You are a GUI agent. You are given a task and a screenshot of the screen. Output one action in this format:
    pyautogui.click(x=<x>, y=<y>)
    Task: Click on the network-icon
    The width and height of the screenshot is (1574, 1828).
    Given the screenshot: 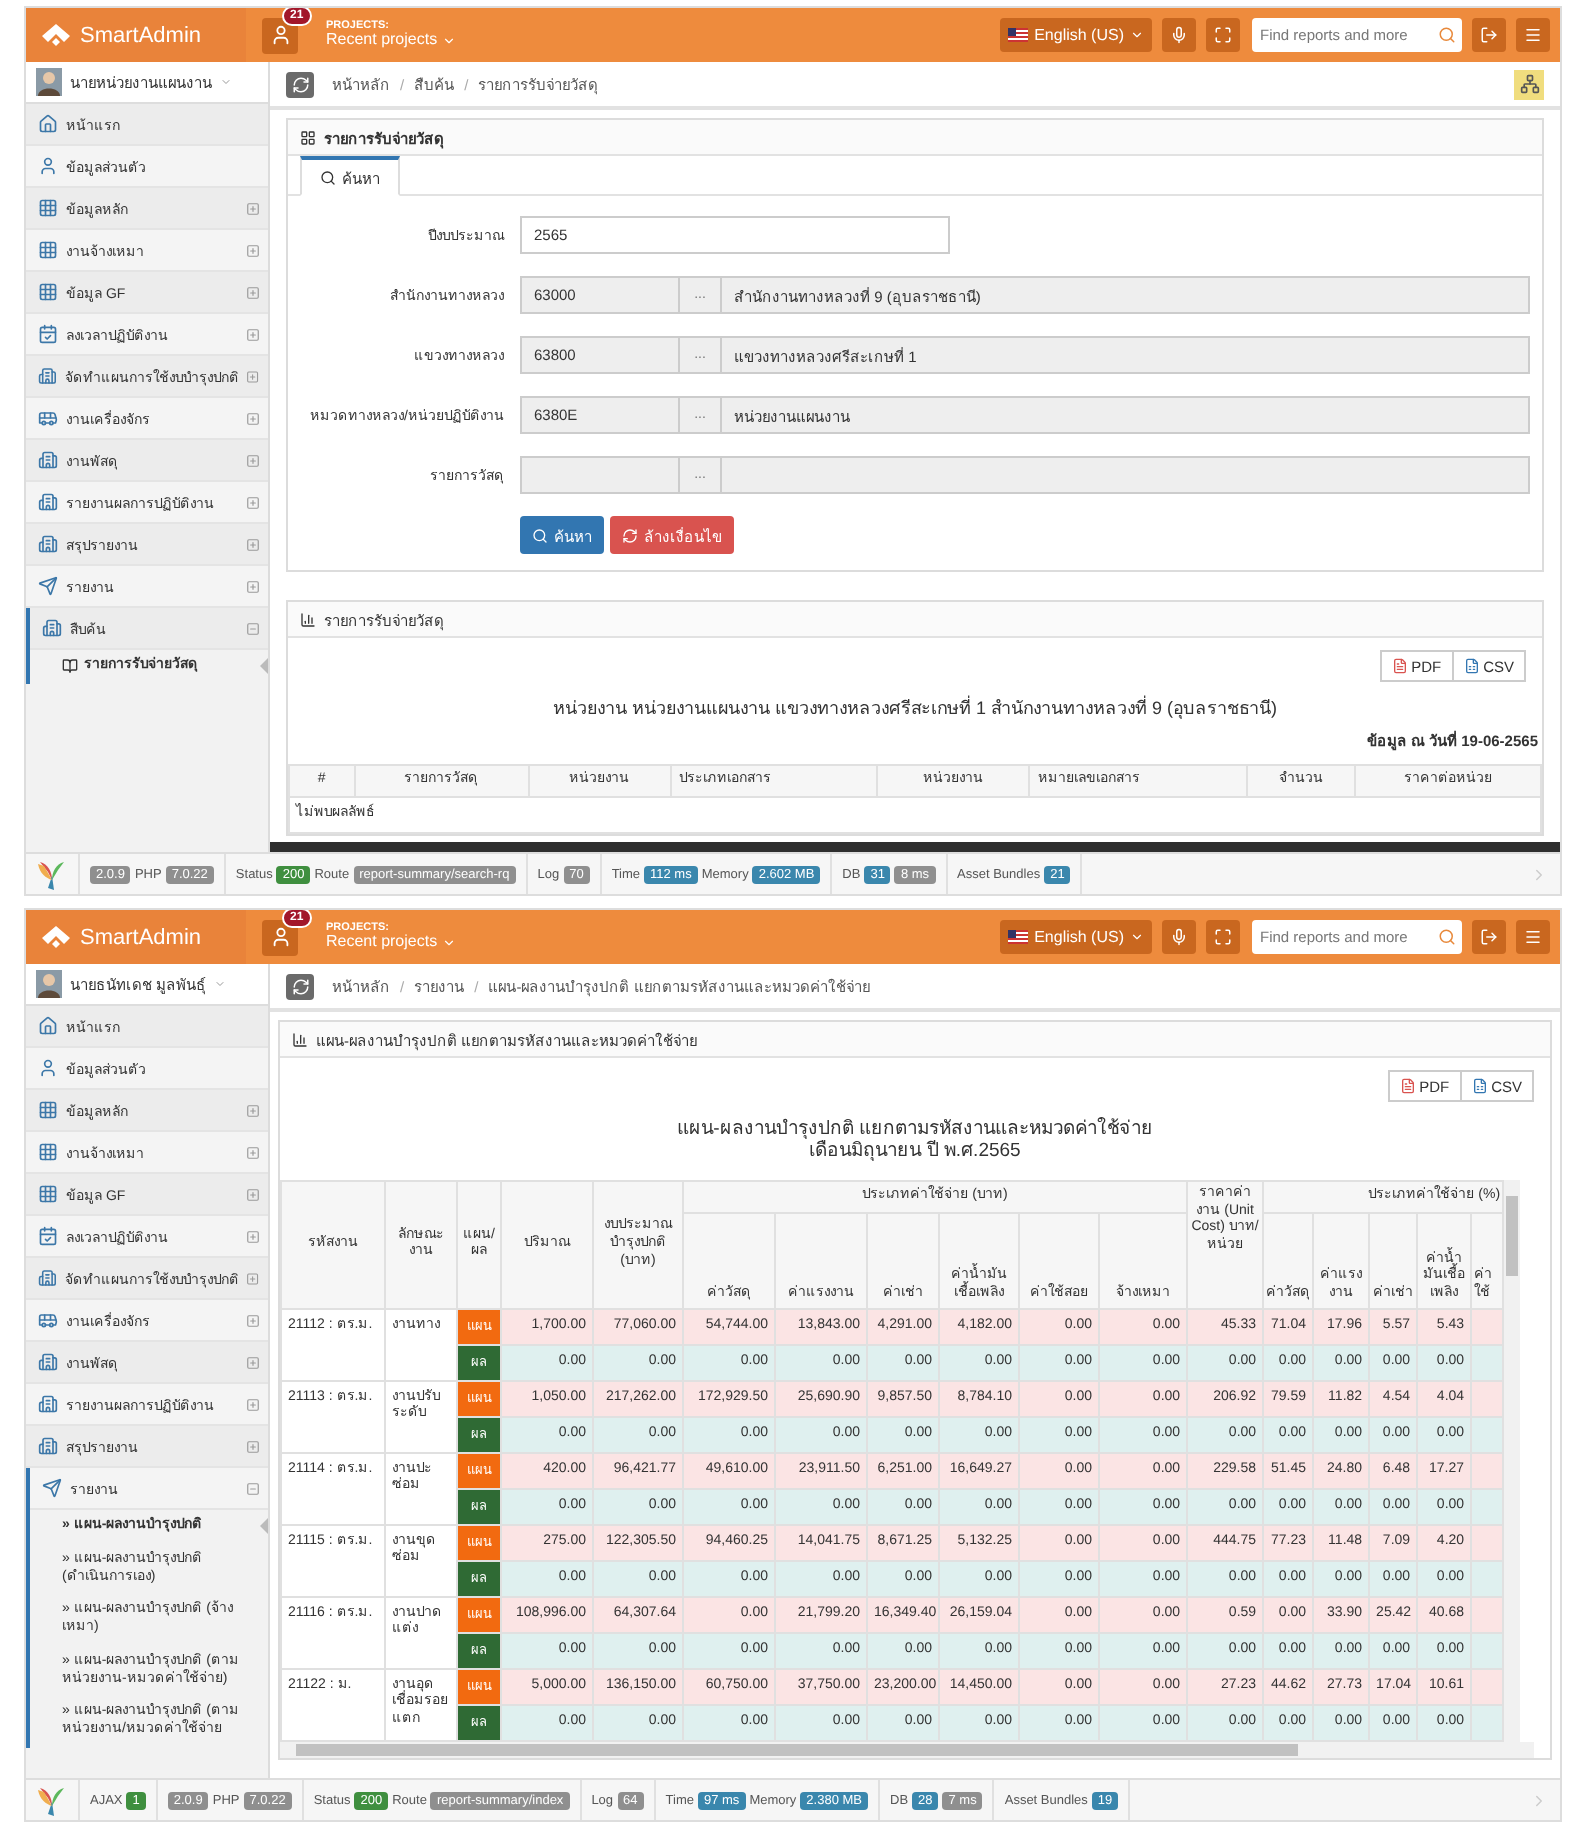 What is the action you would take?
    pyautogui.click(x=1529, y=84)
    